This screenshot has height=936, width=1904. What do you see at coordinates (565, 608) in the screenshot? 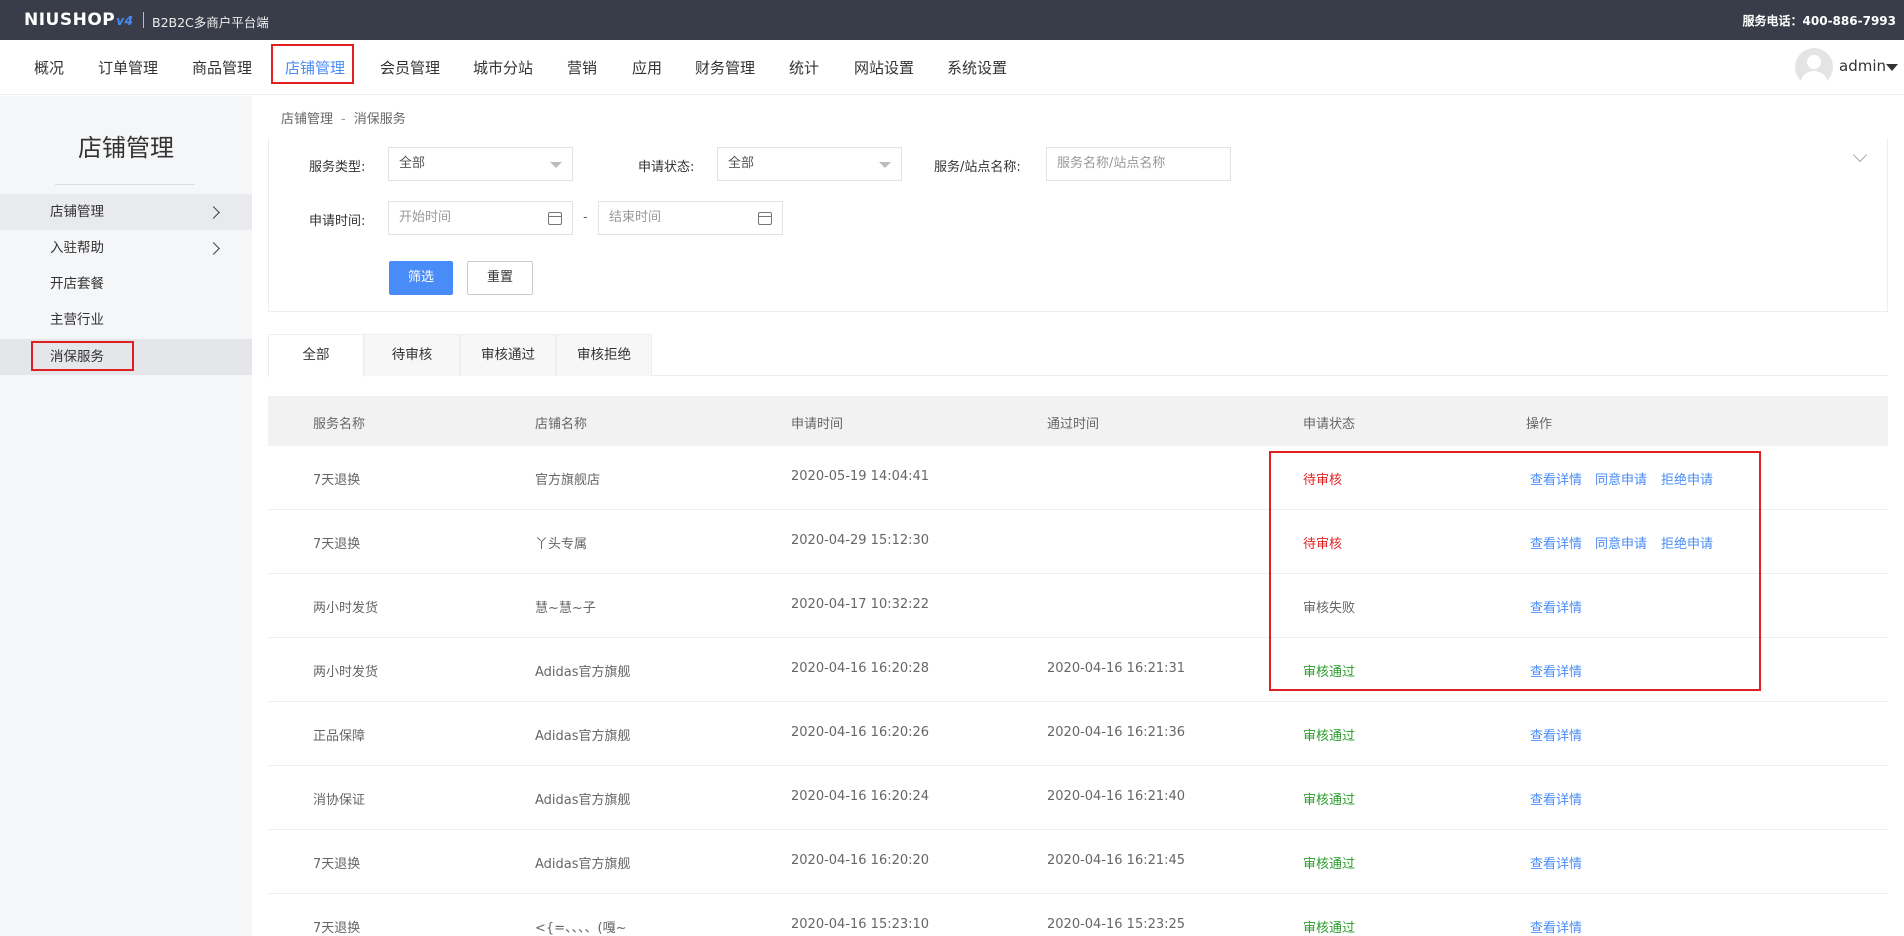
I see `cell-shop-name: 慧~慧~子` at bounding box center [565, 608].